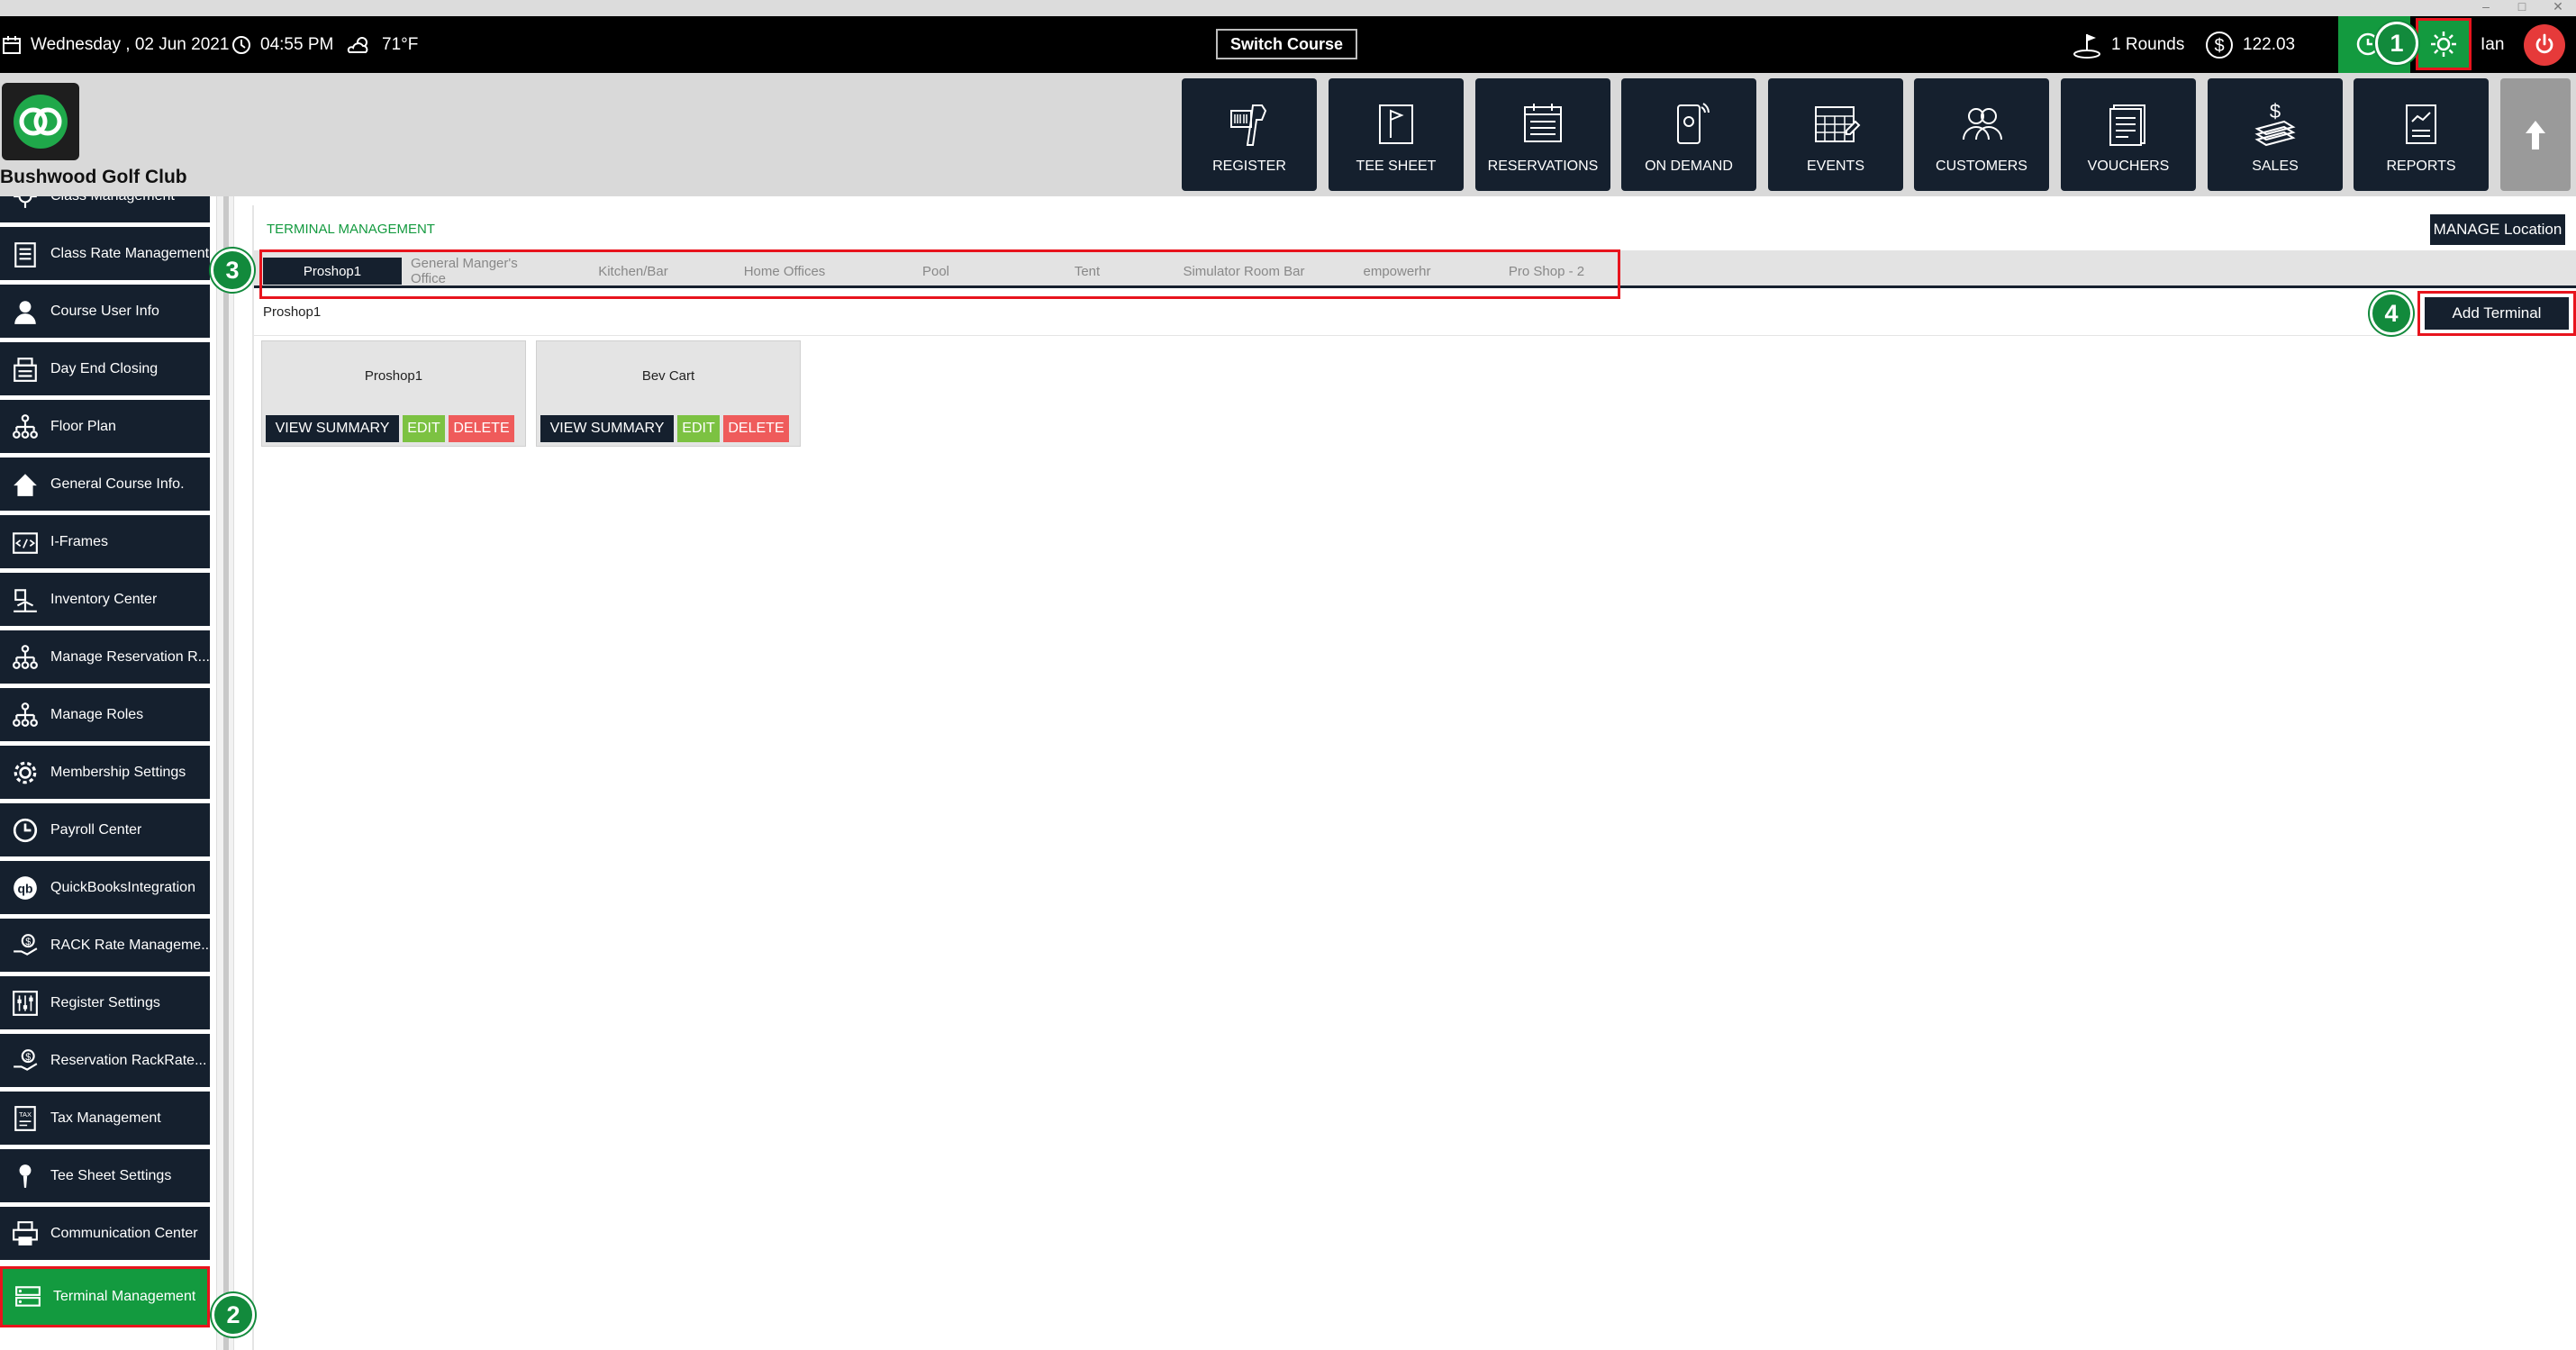 The width and height of the screenshot is (2576, 1350). I want to click on list-icon, so click(25, 254).